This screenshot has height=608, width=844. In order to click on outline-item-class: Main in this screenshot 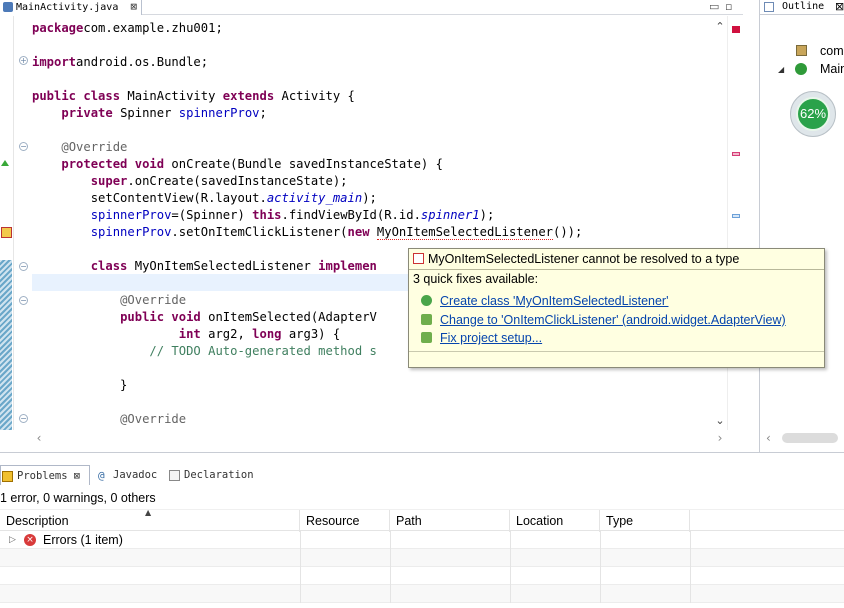, I will do `click(832, 69)`.